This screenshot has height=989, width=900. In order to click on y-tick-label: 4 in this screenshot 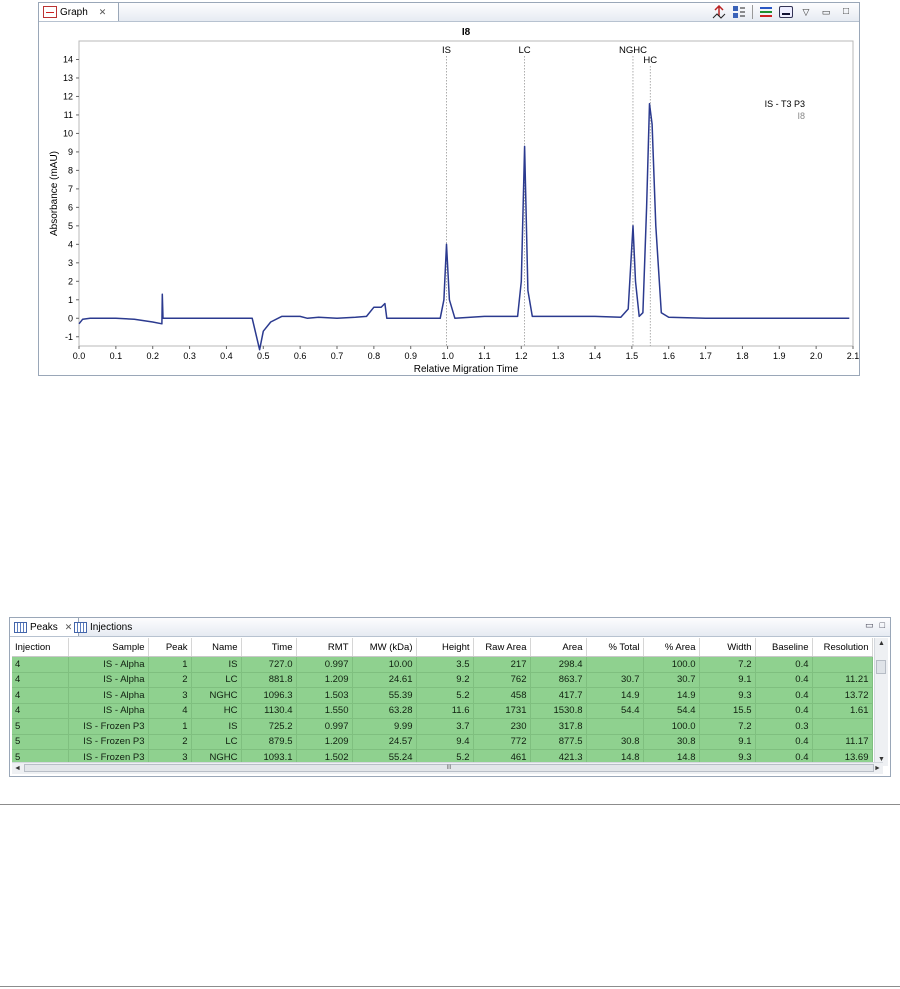, I will do `click(70, 244)`.